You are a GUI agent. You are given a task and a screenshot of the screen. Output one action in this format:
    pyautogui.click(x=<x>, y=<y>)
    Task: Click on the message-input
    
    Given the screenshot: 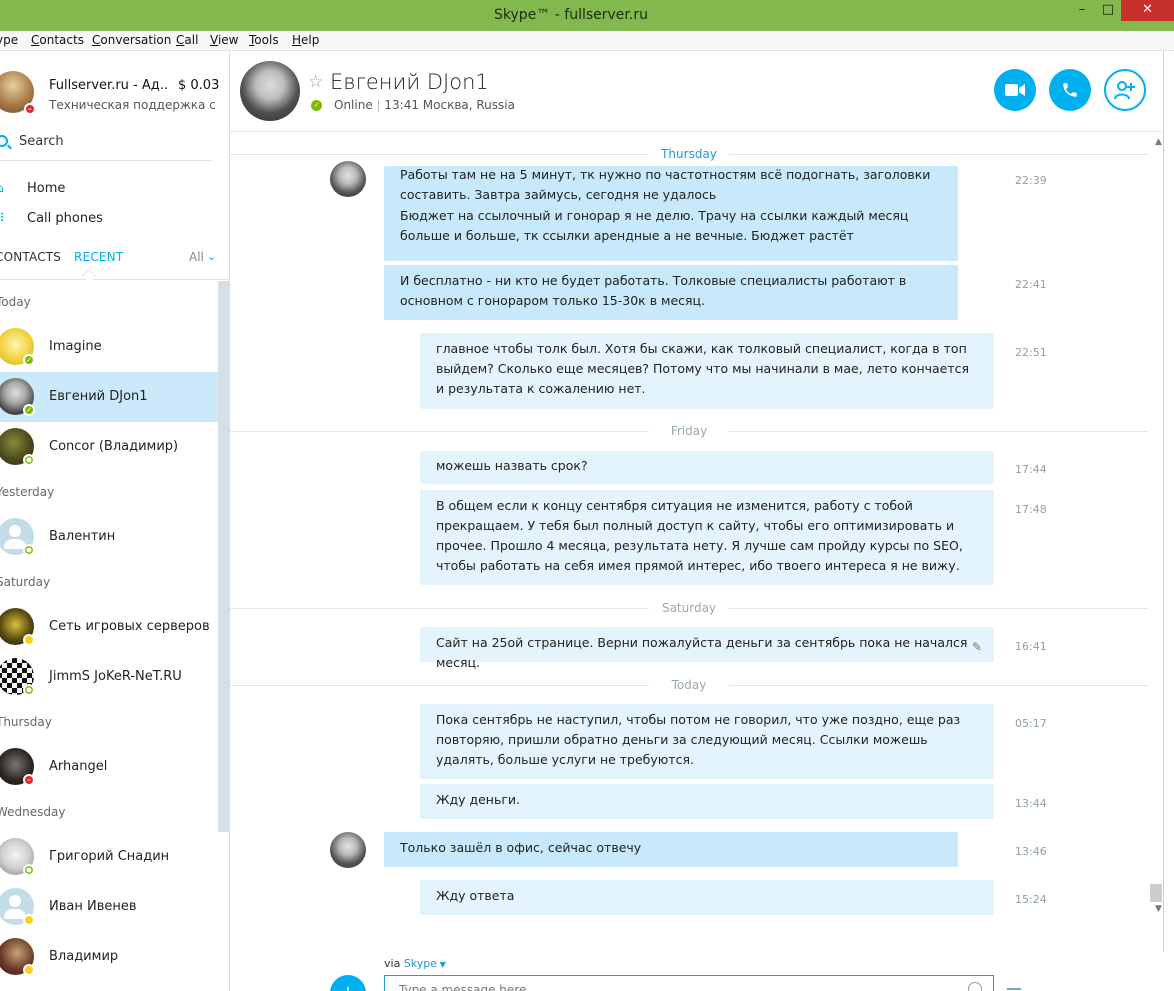 What is the action you would take?
    pyautogui.click(x=689, y=983)
    